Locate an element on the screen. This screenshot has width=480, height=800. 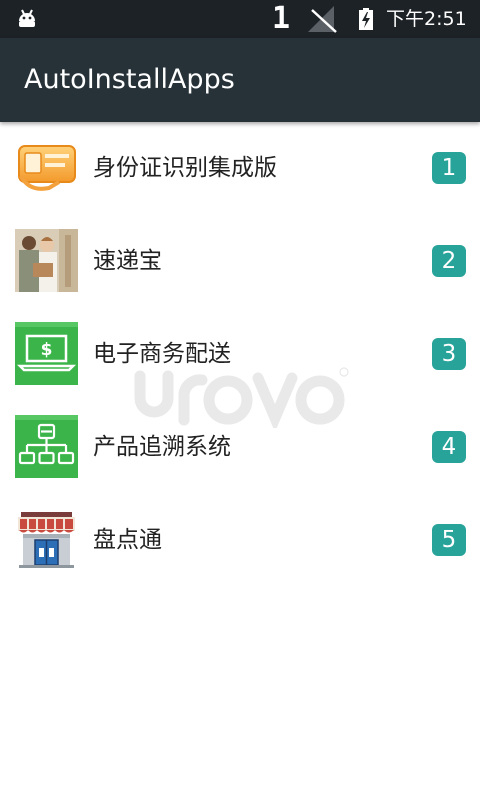
no-signal-icon is located at coordinates (322, 19).